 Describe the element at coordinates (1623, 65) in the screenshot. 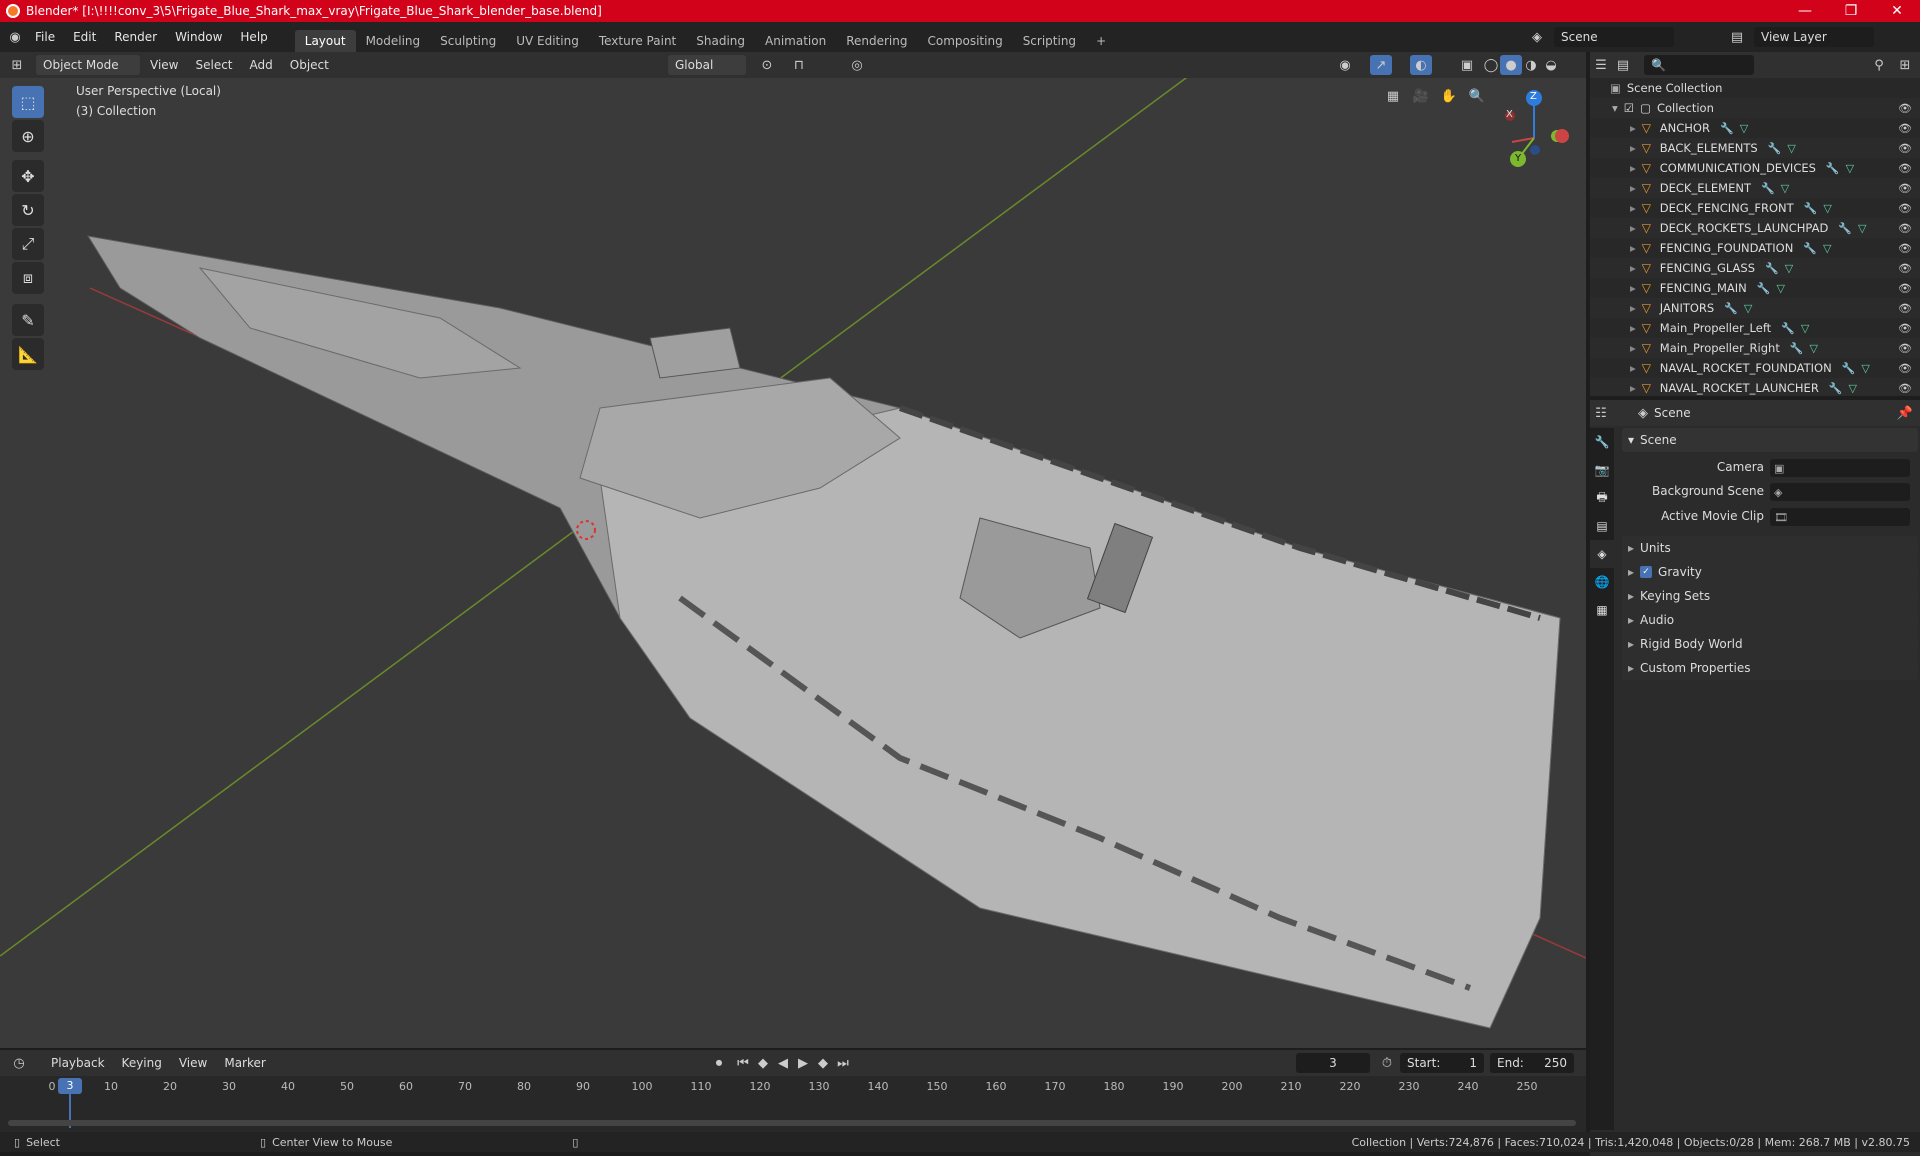

I see `display-mode-icon: ▤` at that location.